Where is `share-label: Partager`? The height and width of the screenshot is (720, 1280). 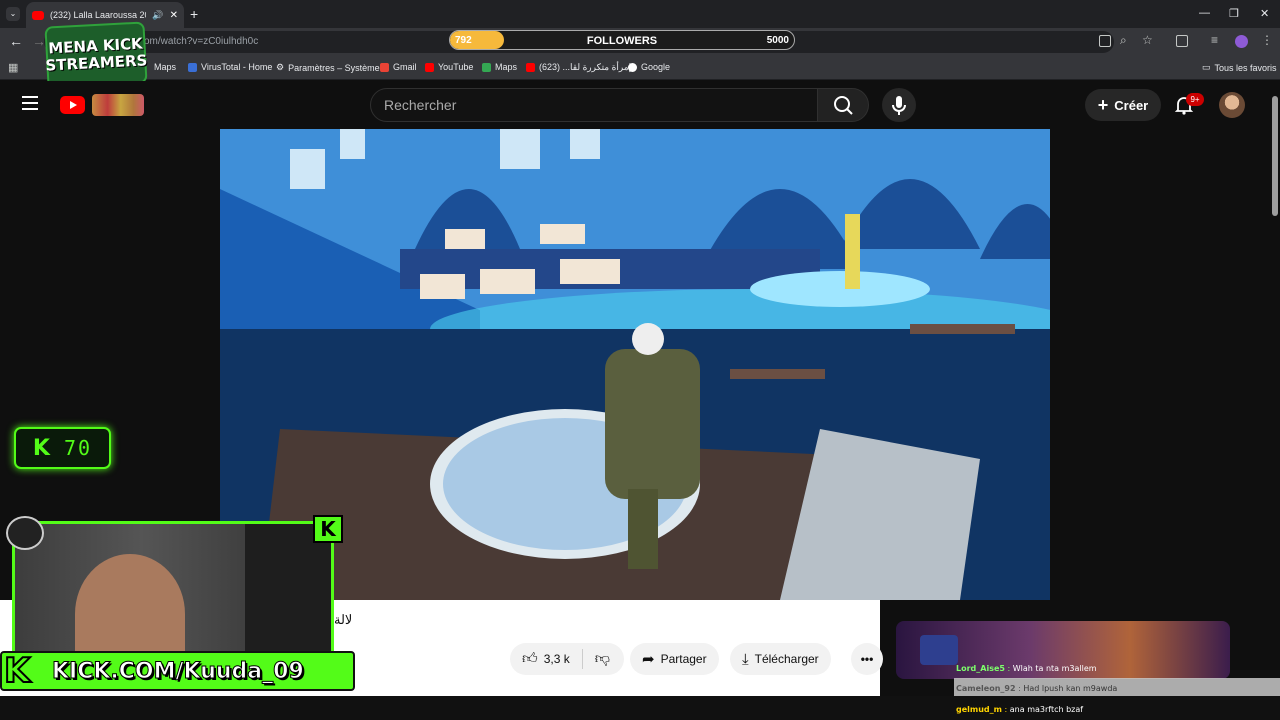
share-label: Partager is located at coordinates (683, 659).